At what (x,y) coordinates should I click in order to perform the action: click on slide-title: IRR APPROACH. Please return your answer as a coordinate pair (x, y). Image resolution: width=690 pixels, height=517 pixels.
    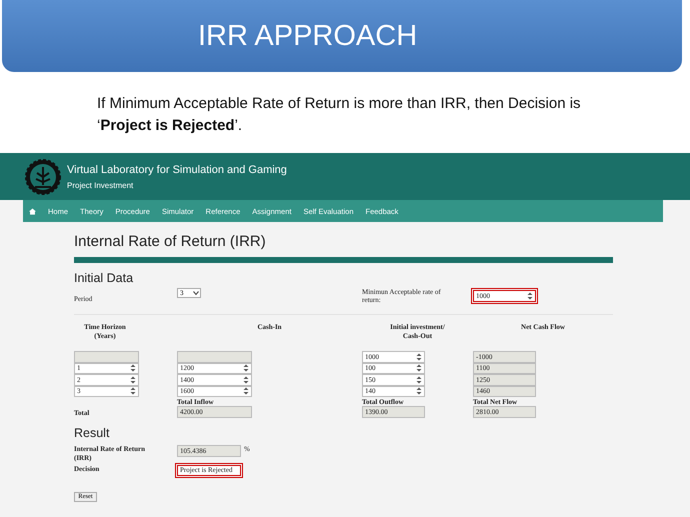
    Looking at the image, I should click on (308, 36).